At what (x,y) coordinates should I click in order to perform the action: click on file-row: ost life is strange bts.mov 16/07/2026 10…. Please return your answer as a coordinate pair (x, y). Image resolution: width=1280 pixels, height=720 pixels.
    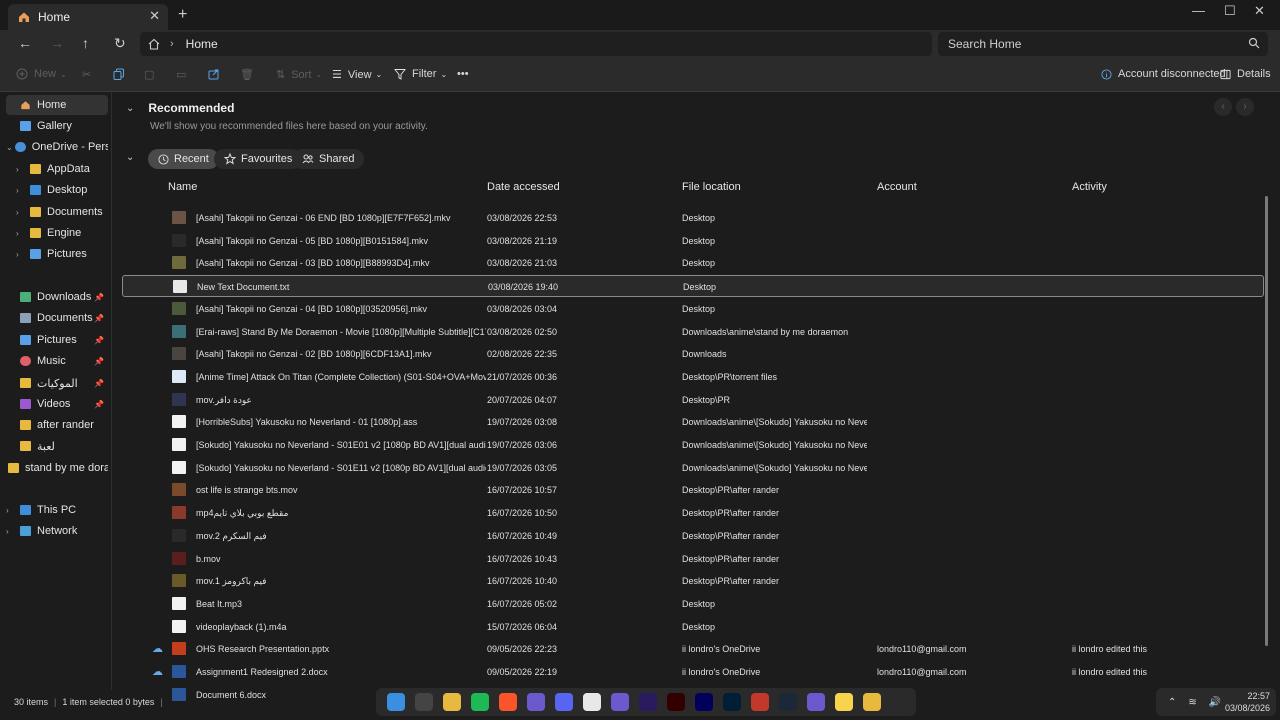
    Looking at the image, I should click on (693, 490).